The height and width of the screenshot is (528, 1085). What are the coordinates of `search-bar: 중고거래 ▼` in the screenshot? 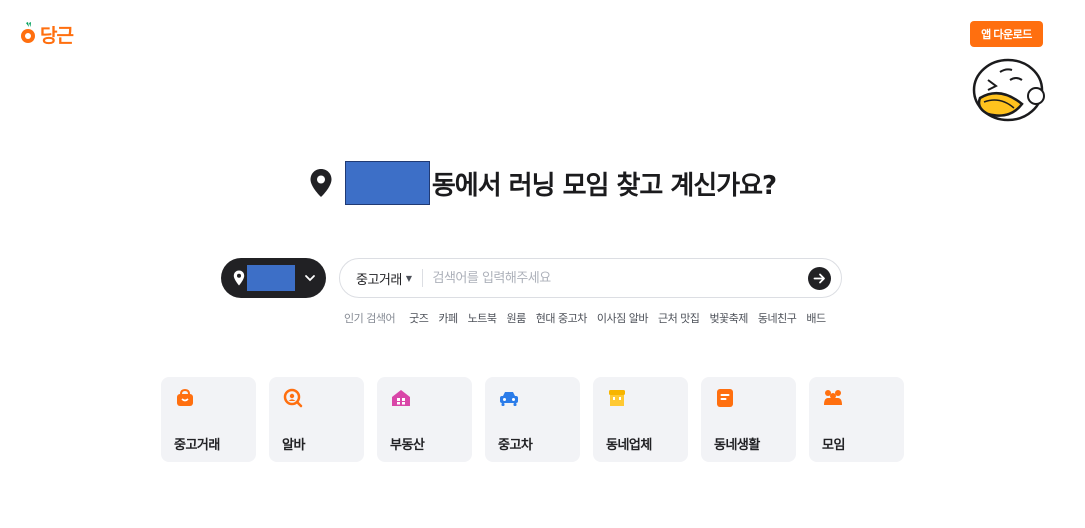 It's located at (590, 278).